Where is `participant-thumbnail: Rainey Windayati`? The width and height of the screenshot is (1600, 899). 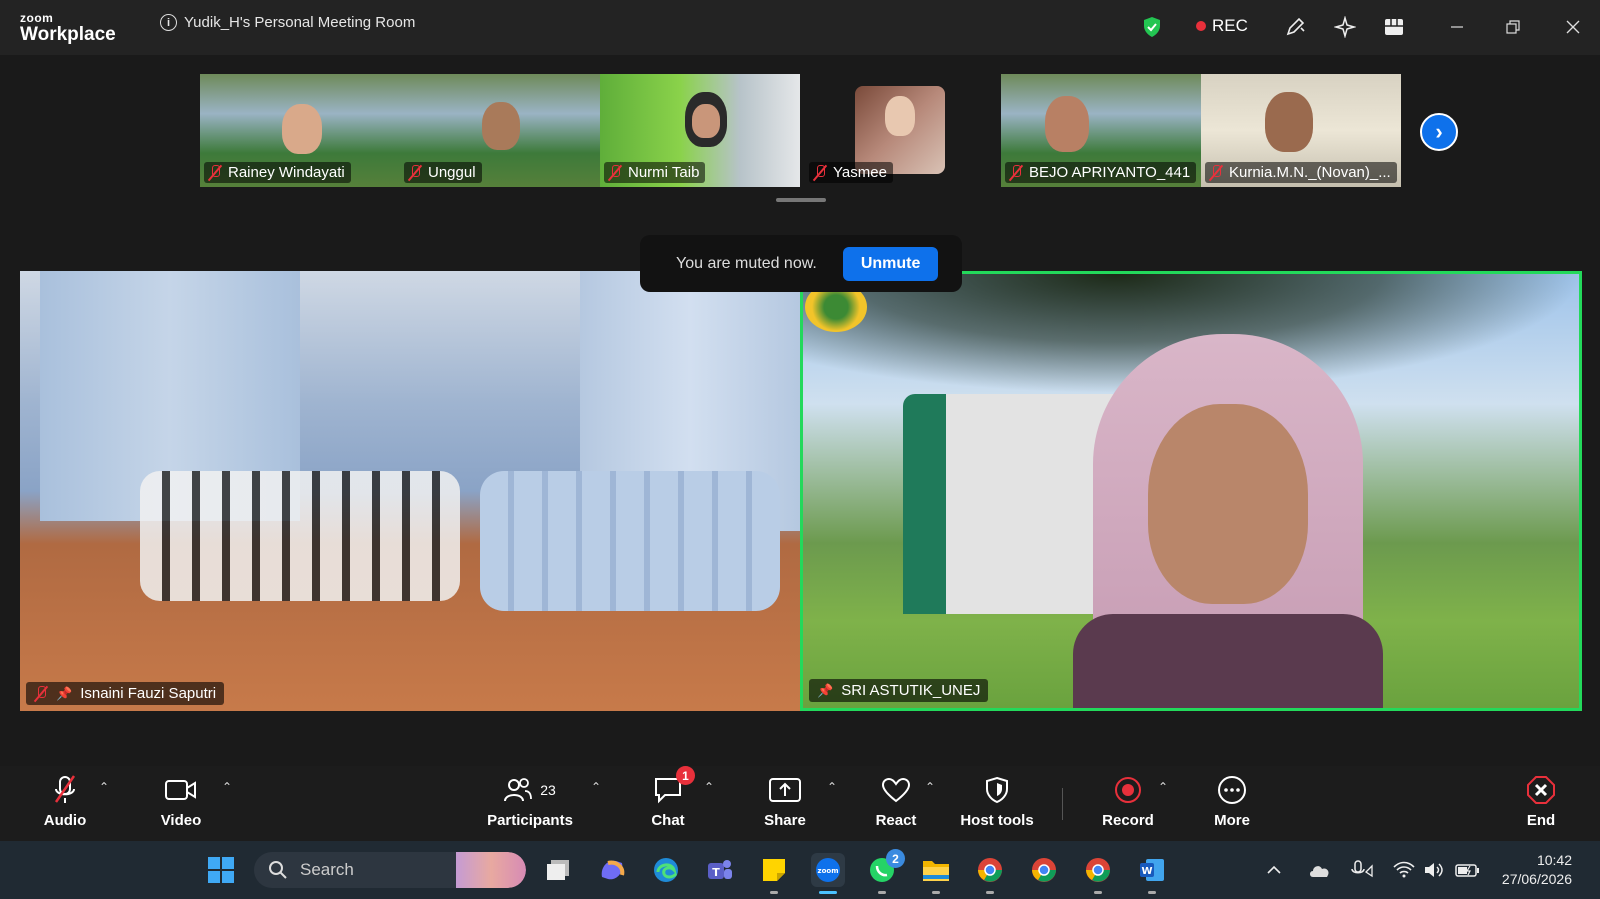
participant-thumbnail: Rainey Windayati is located at coordinates (300, 130).